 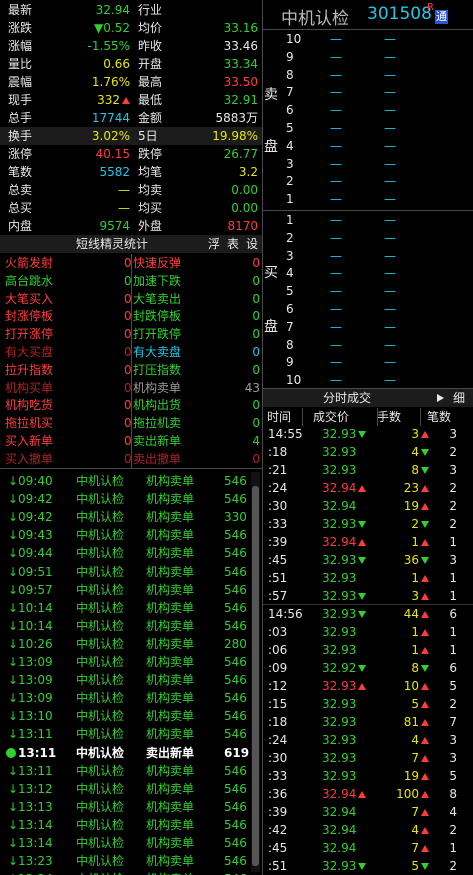 I want to click on sell-level: 1 — —, so click(x=378, y=199).